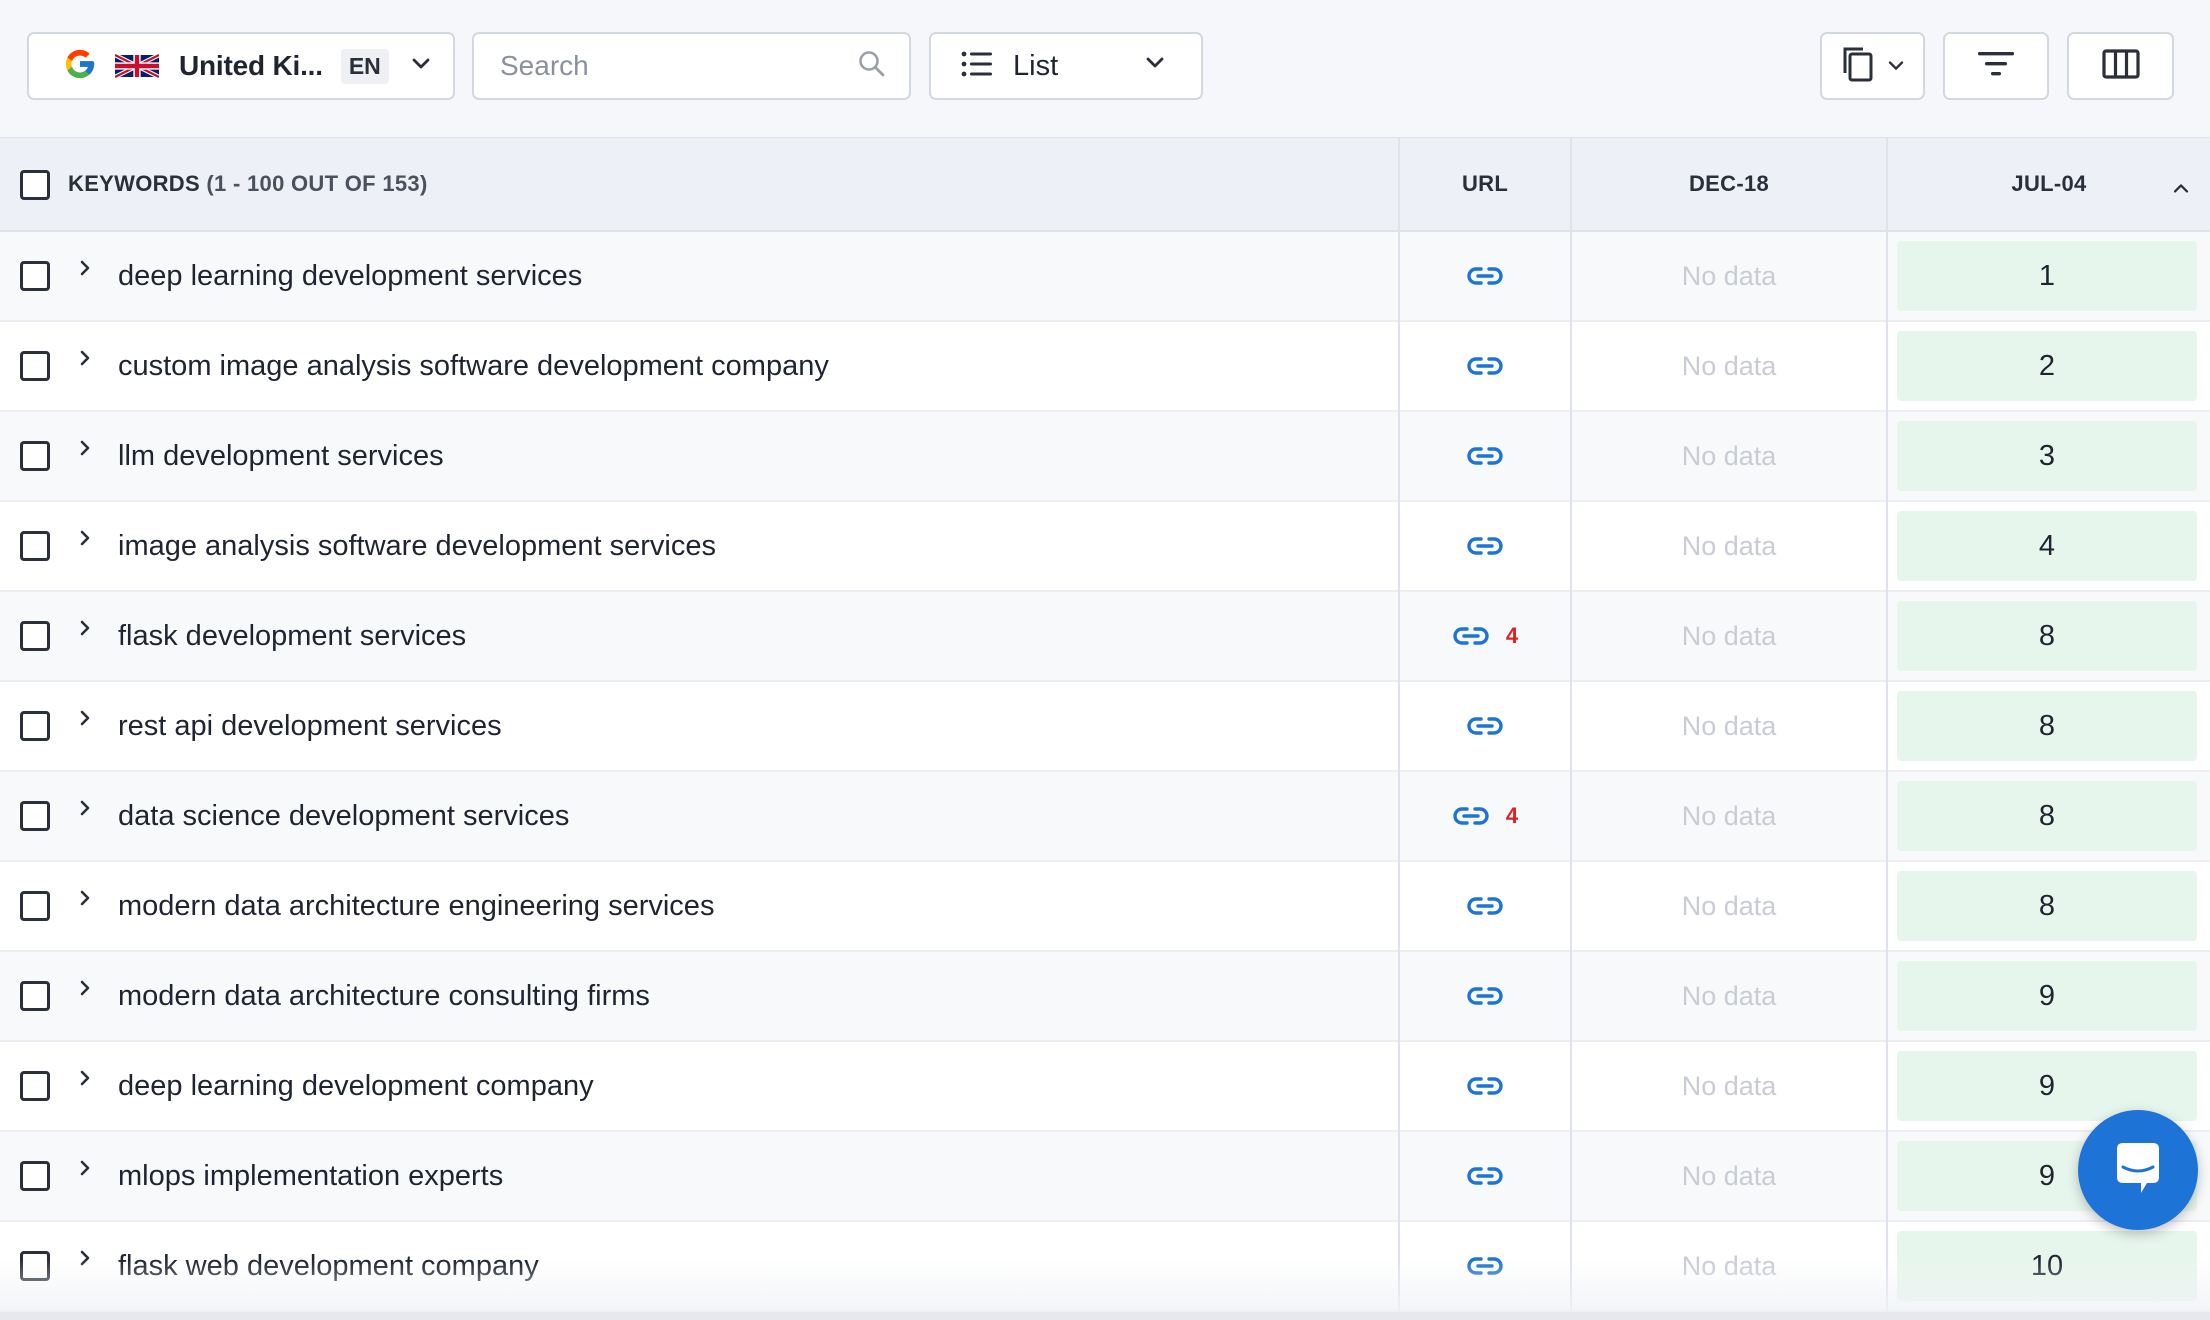  I want to click on region-selector: United Ki... EN, so click(241, 66).